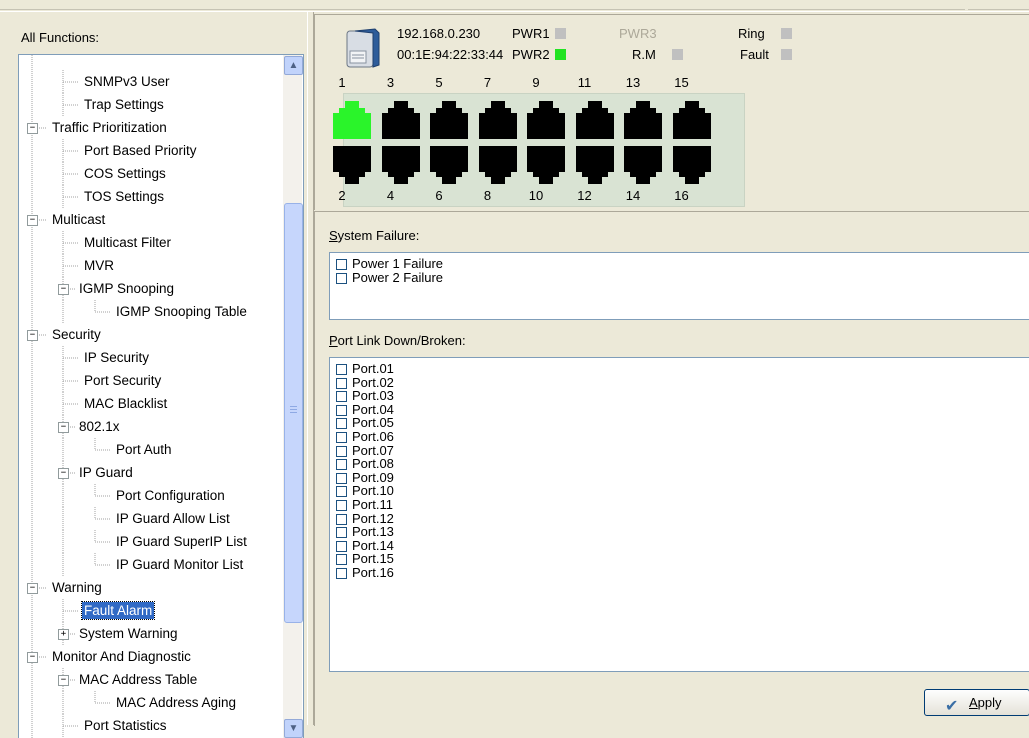 Image resolution: width=1029 pixels, height=738 pixels. What do you see at coordinates (365, 559) in the screenshot?
I see `port-link-checkbox-item: Port.15` at bounding box center [365, 559].